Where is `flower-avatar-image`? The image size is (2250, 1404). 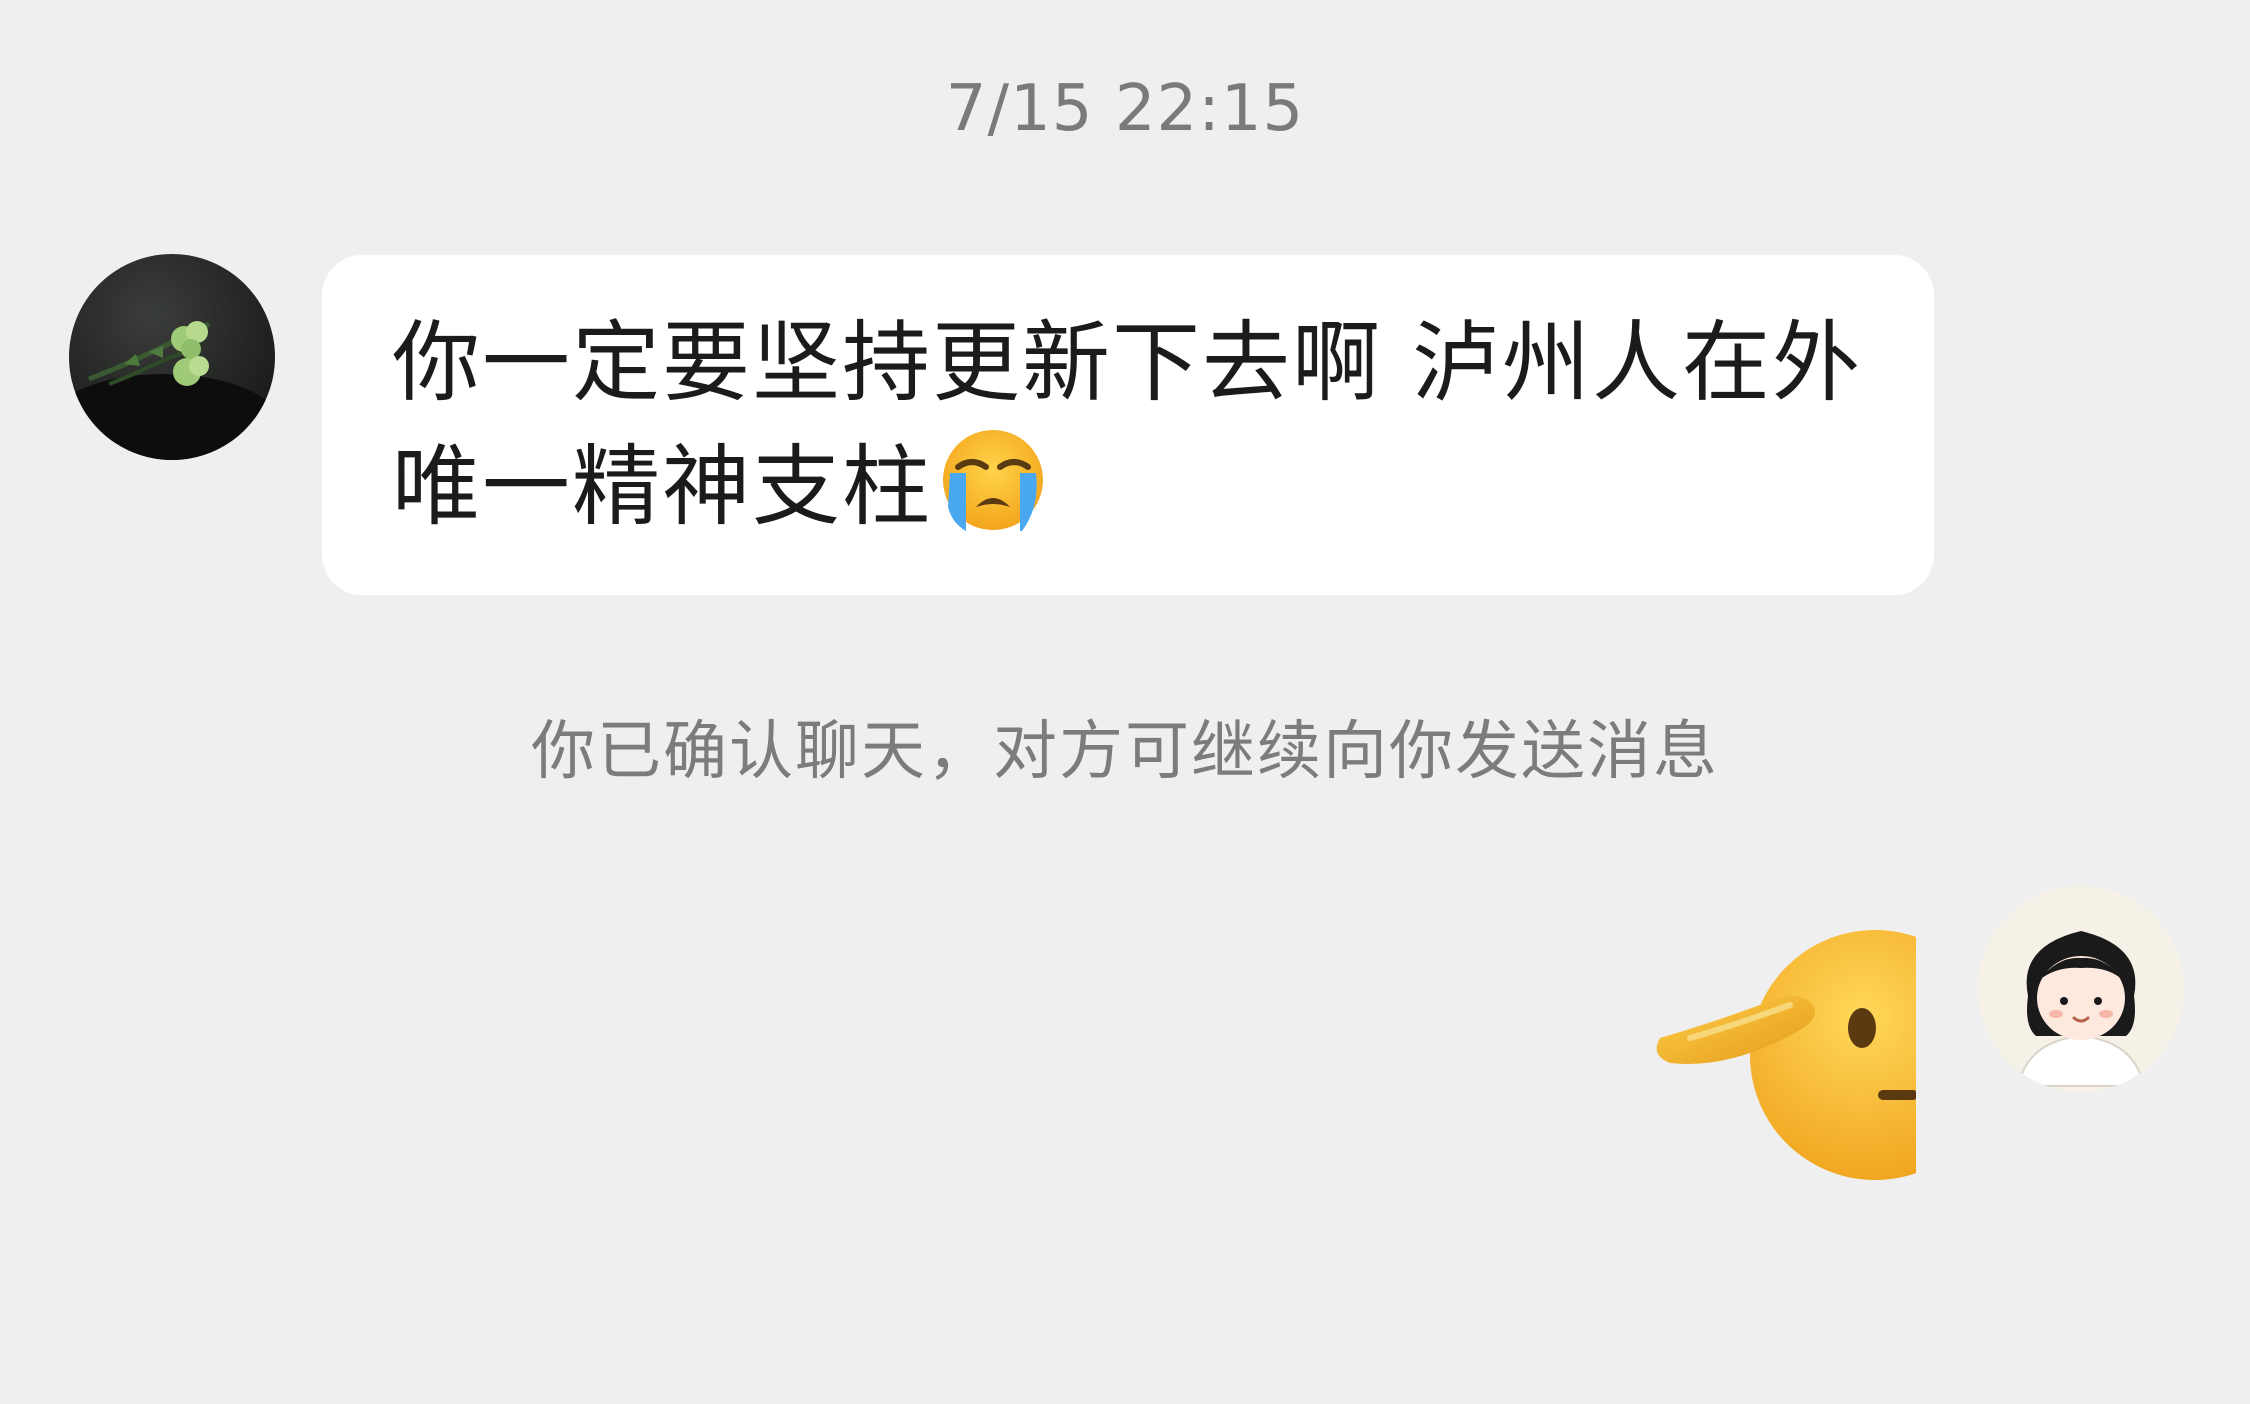 flower-avatar-image is located at coordinates (172, 390).